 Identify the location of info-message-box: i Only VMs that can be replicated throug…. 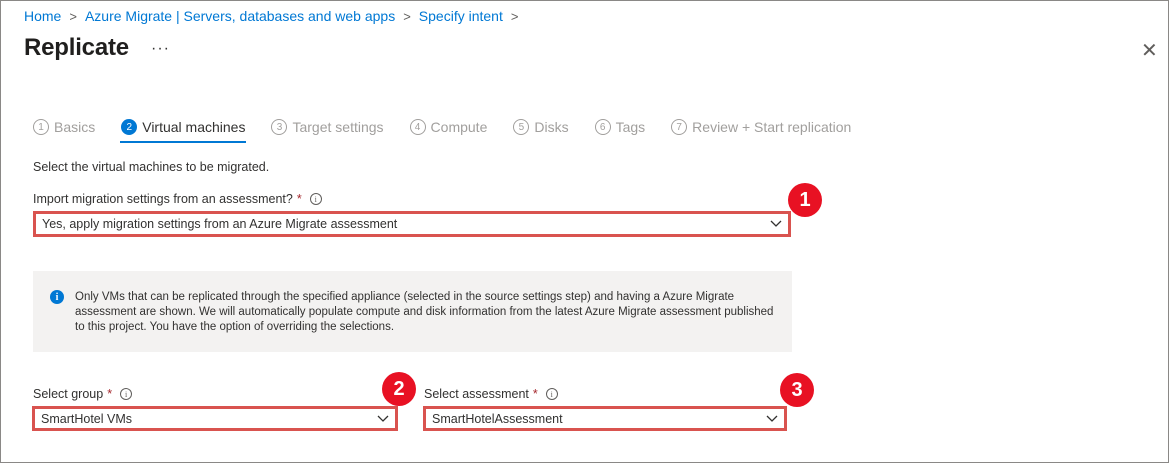
(412, 311).